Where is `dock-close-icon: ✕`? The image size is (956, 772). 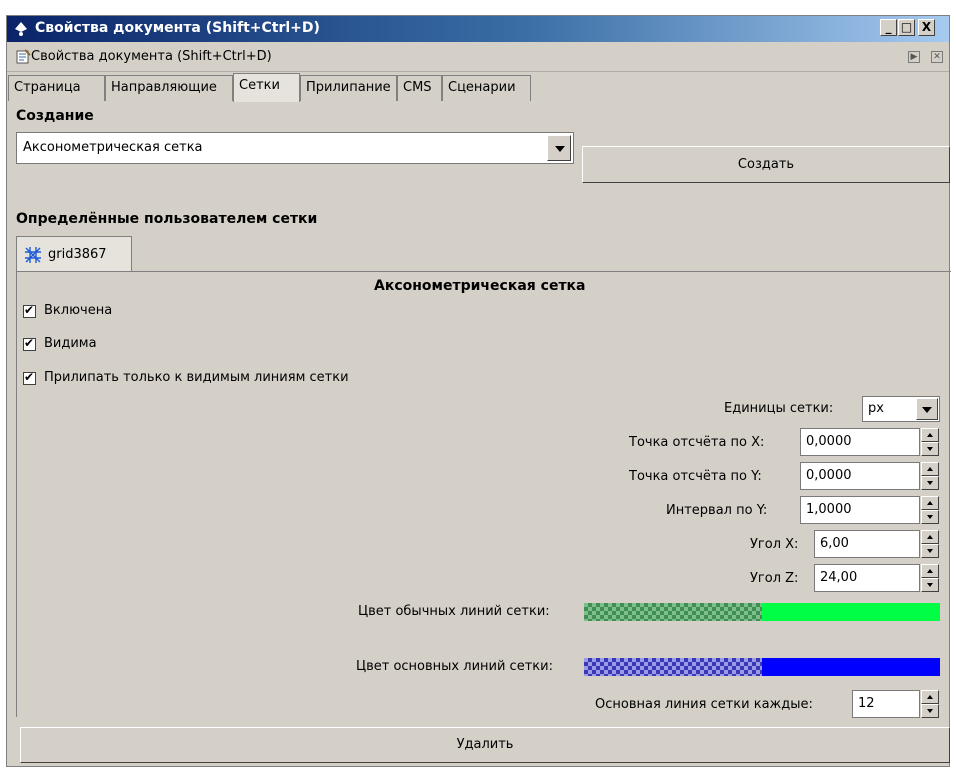 dock-close-icon: ✕ is located at coordinates (937, 57).